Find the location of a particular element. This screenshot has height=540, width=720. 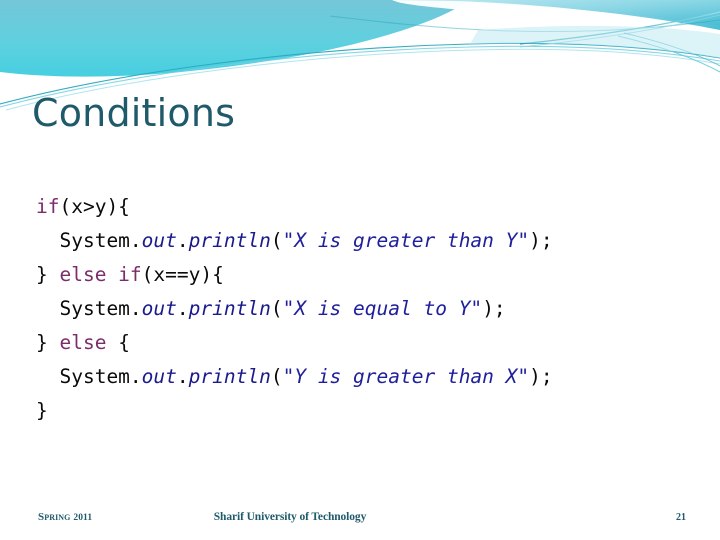

code-token-plain: (x>y){ is located at coordinates (94, 206).